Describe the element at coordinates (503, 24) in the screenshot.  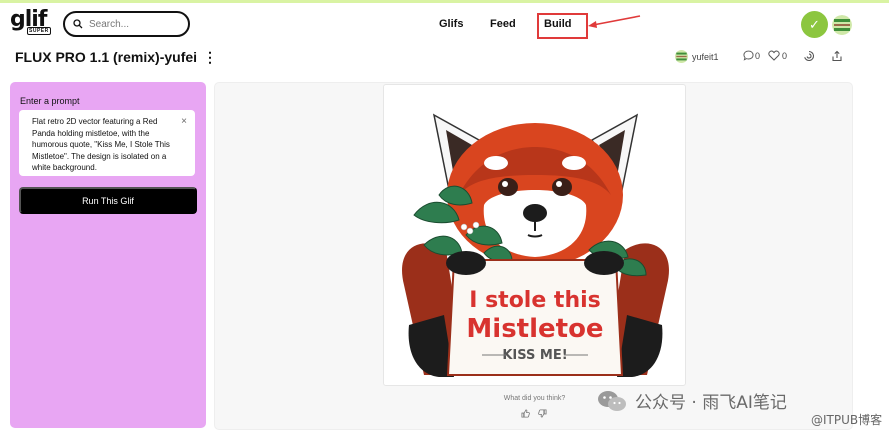
I see `nav-feed: Feed` at that location.